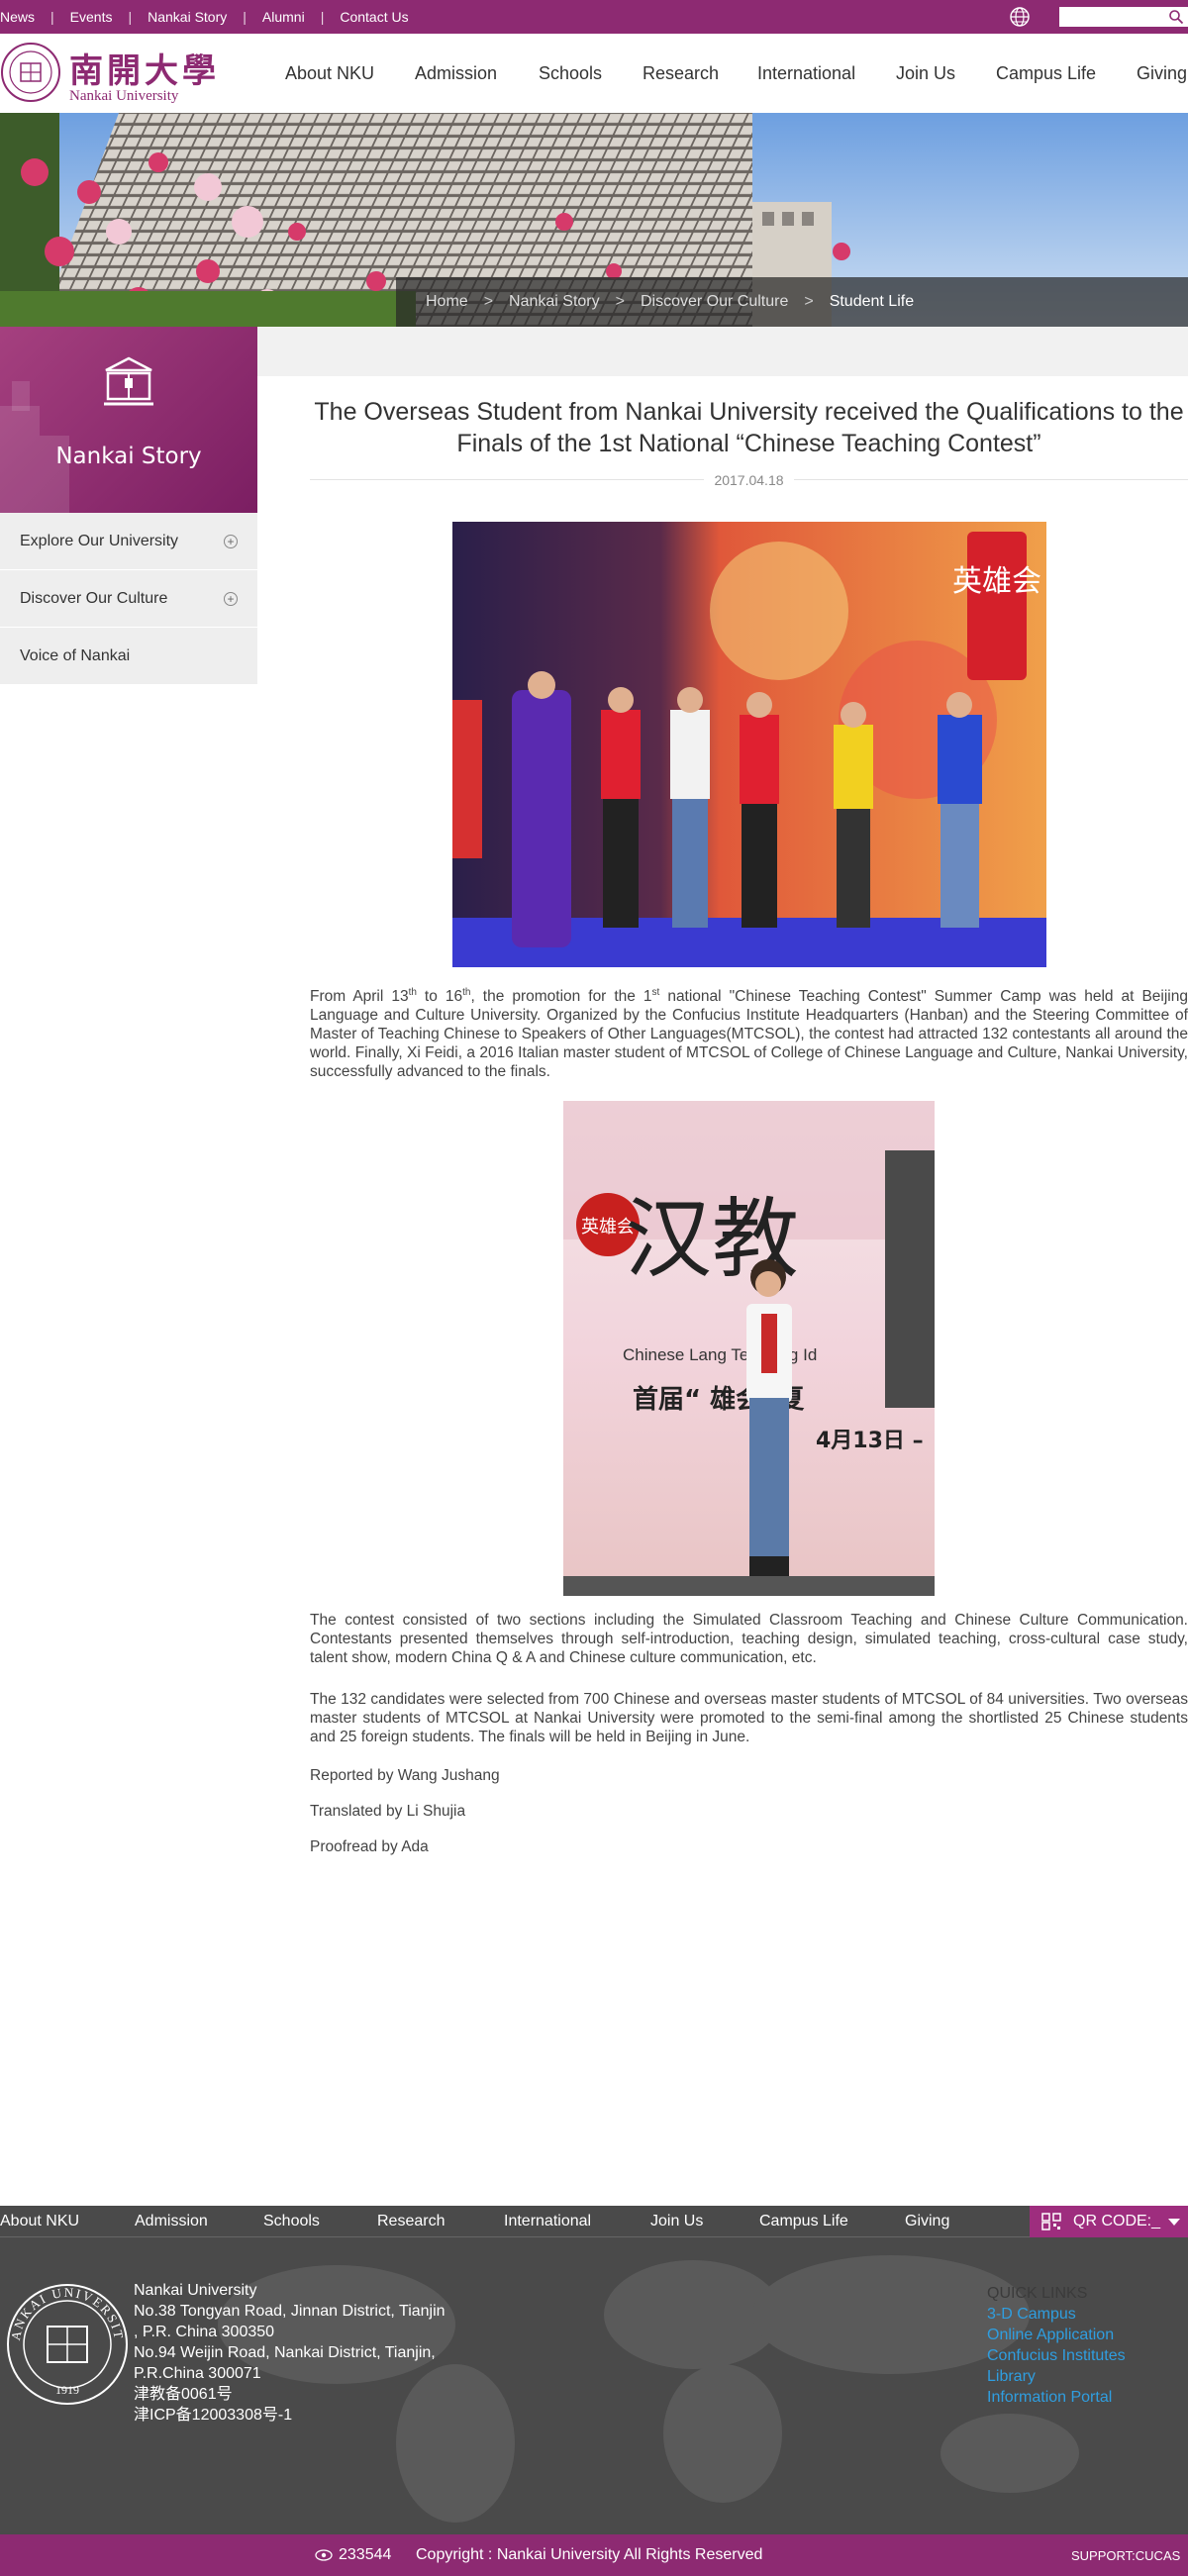 The width and height of the screenshot is (1188, 2576). Describe the element at coordinates (925, 74) in the screenshot. I see `nav-join-us: Join Us` at that location.